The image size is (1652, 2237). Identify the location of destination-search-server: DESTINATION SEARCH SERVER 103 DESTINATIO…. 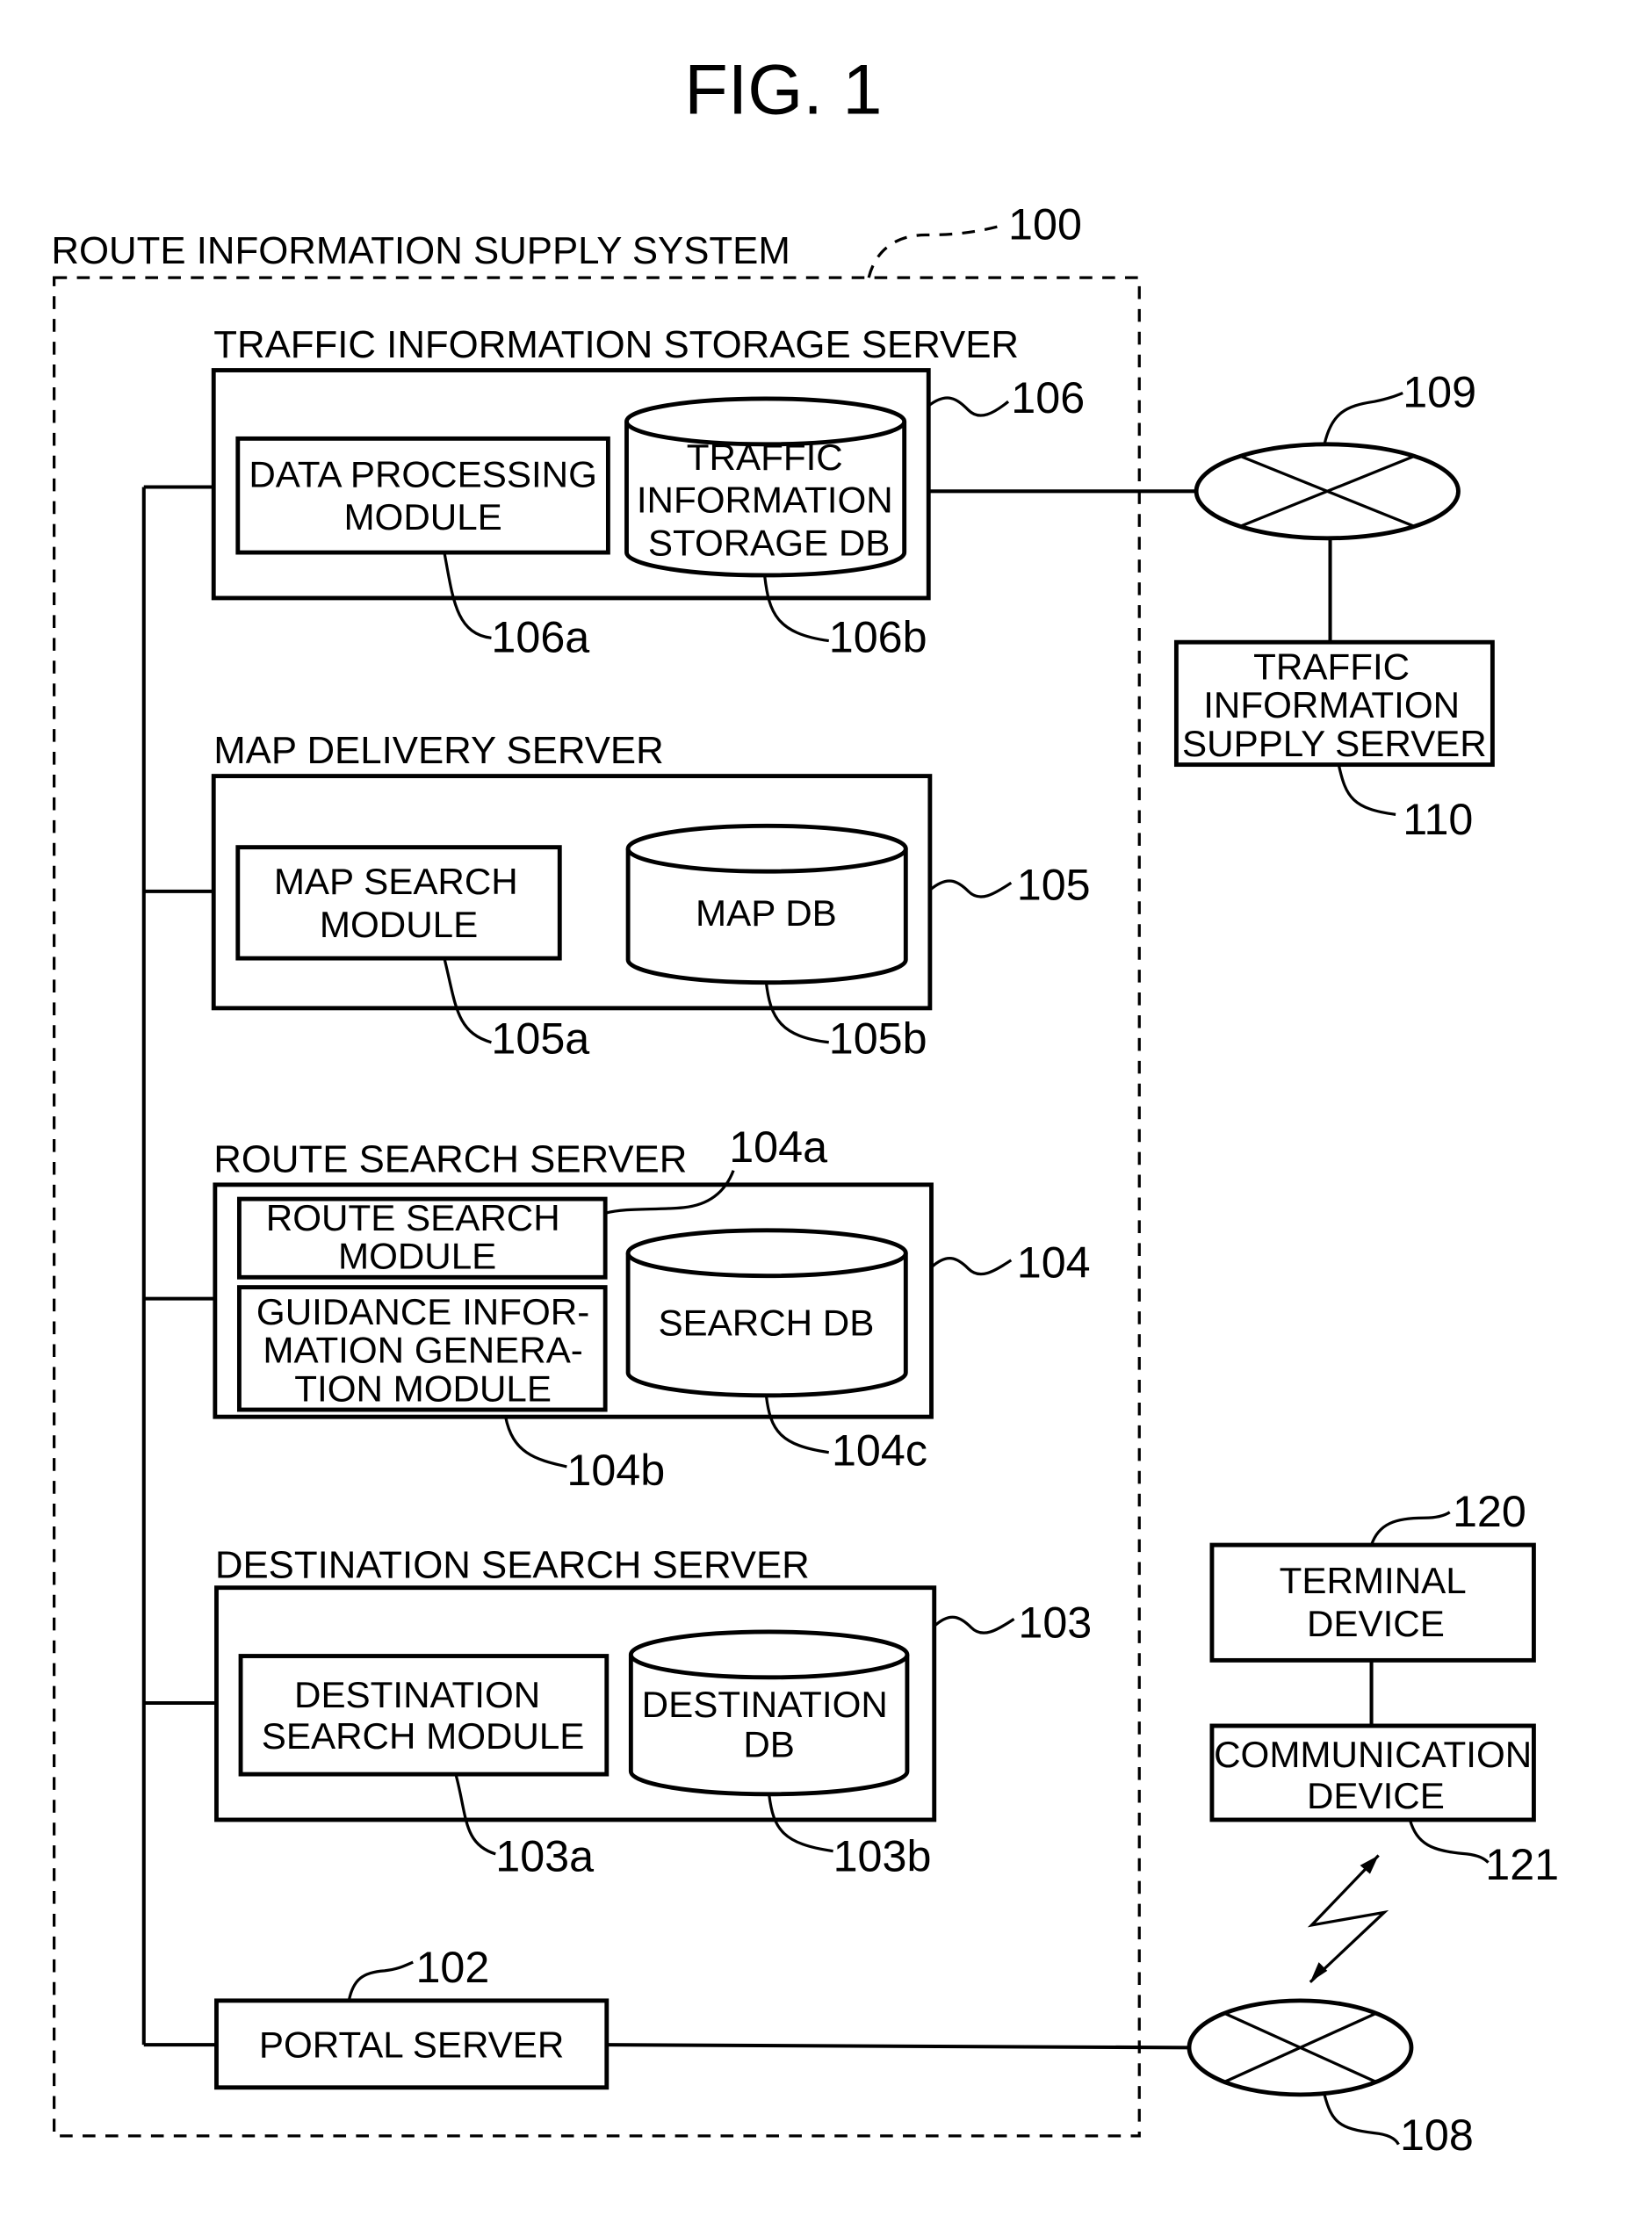
(653, 1711).